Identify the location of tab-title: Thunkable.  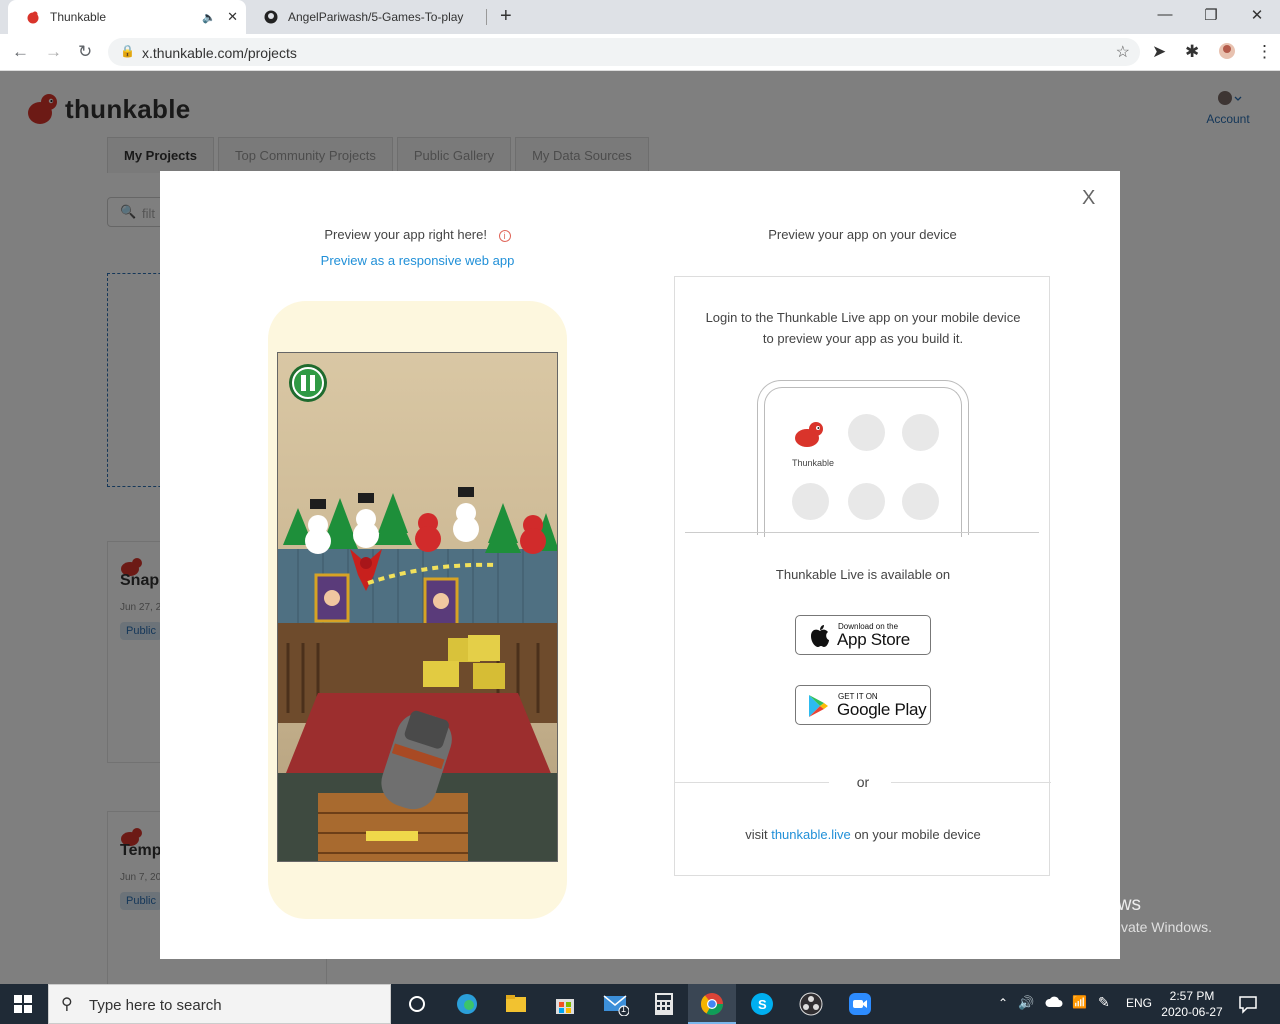
(78, 17).